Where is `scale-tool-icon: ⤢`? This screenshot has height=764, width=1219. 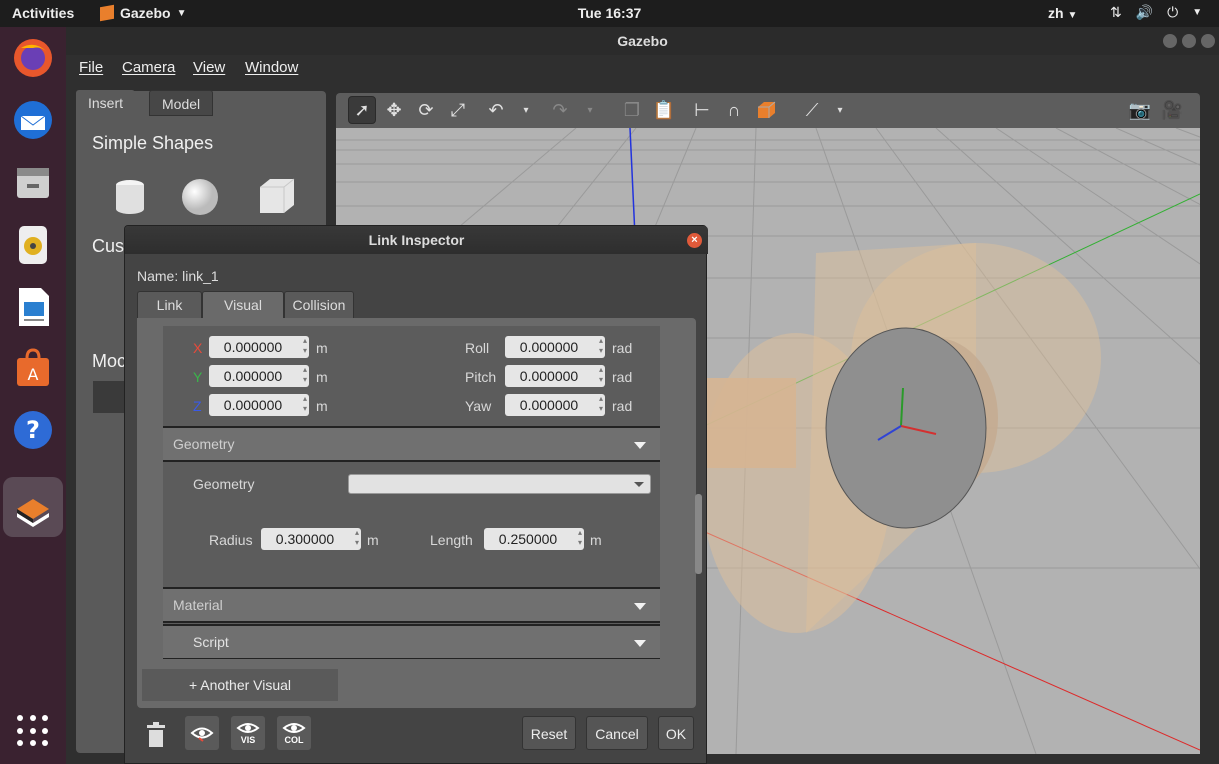 scale-tool-icon: ⤢ is located at coordinates (458, 110).